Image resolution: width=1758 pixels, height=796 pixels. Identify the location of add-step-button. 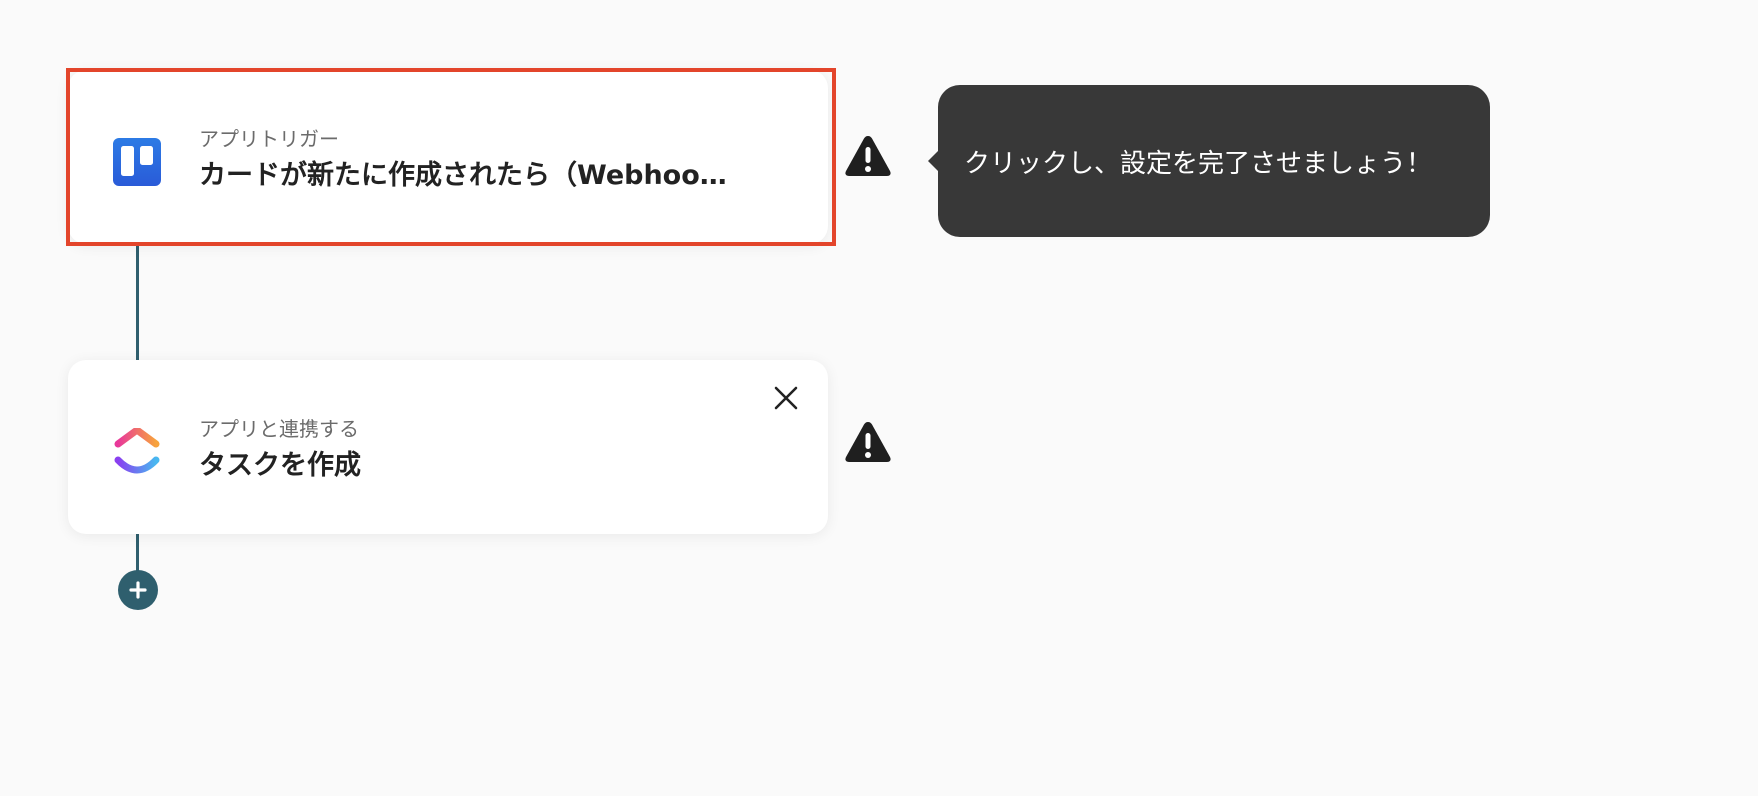
(138, 590).